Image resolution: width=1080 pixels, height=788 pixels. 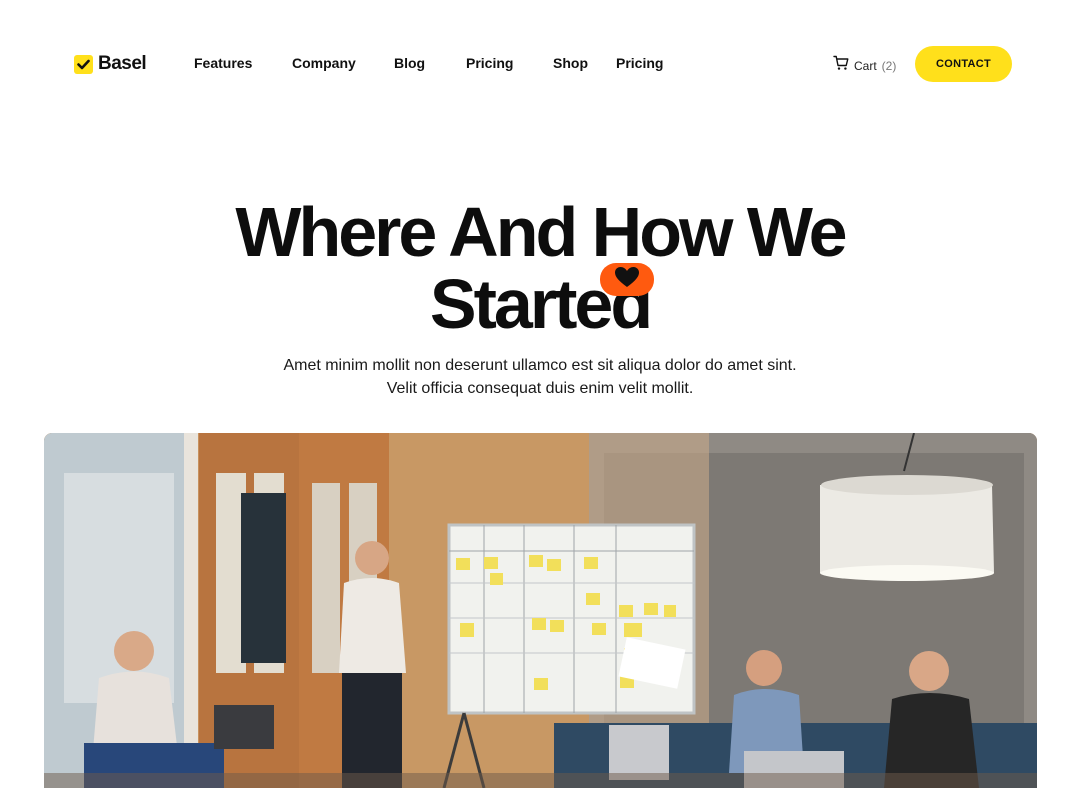 I want to click on nav-item-pricing-2: Pricing, so click(x=639, y=63).